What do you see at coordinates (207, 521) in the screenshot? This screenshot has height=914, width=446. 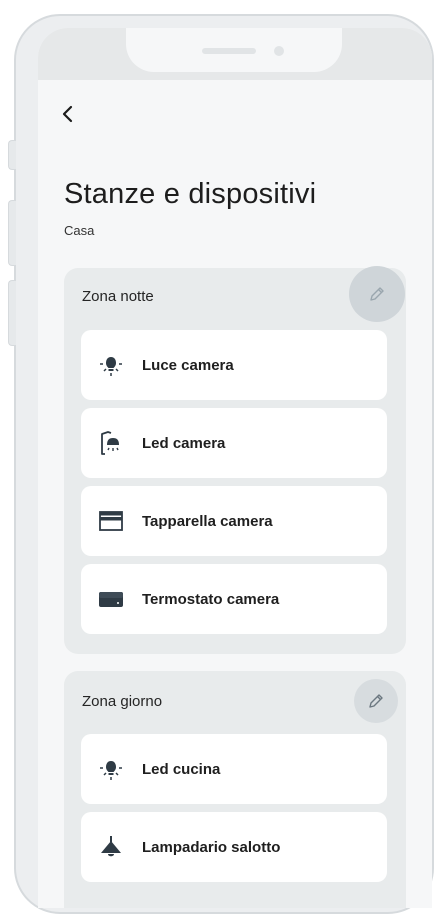 I see `device-label: Tapparella camera` at bounding box center [207, 521].